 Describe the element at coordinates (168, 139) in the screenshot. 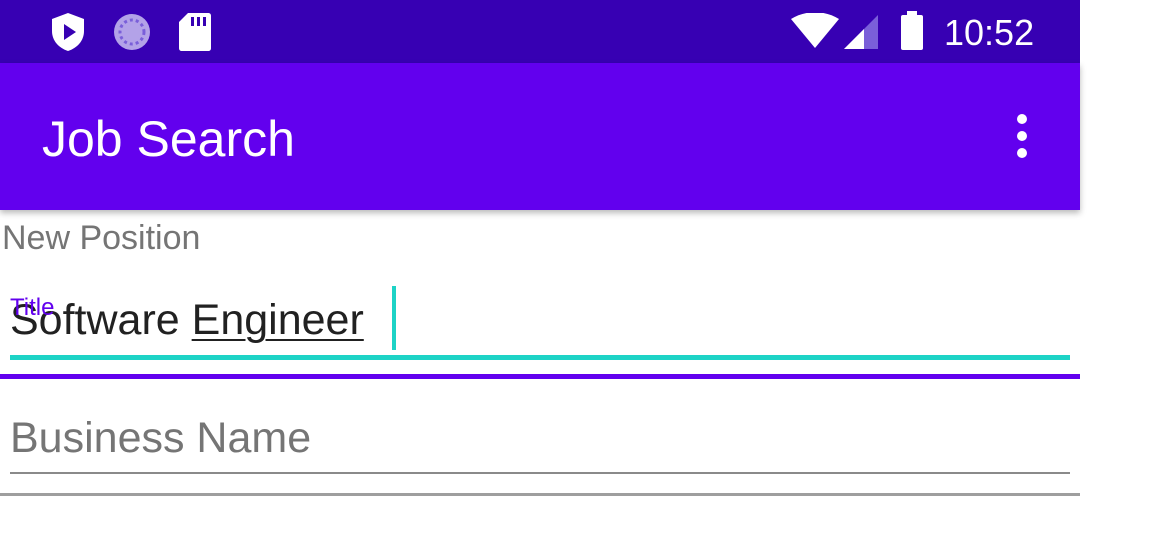

I see `app-title: Job Search` at that location.